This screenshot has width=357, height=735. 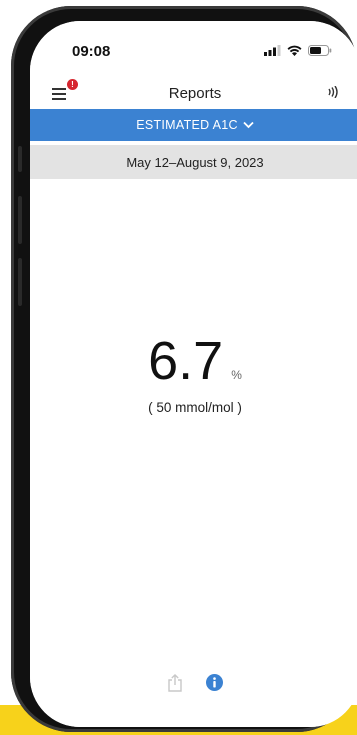 I want to click on a1c-result: 6.7 % ( 50 mmol/mol ), so click(x=193, y=374).